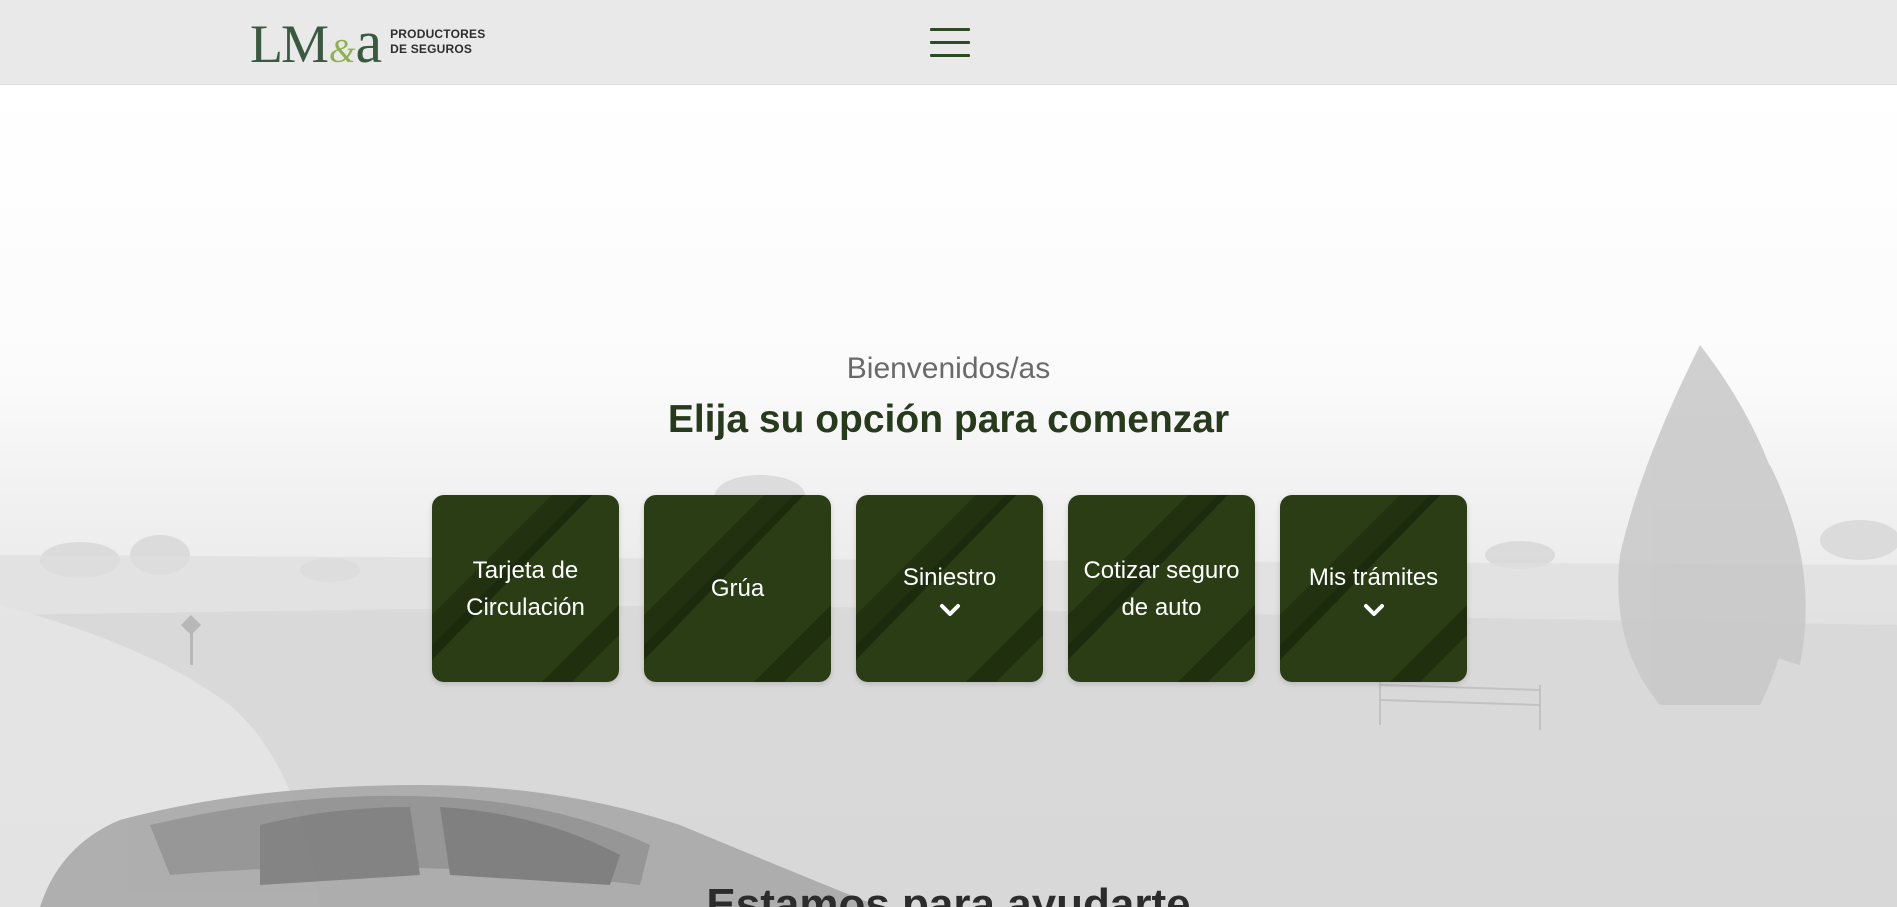 The width and height of the screenshot is (1897, 907). I want to click on section-title: Estamos para ayudarte, so click(948, 893).